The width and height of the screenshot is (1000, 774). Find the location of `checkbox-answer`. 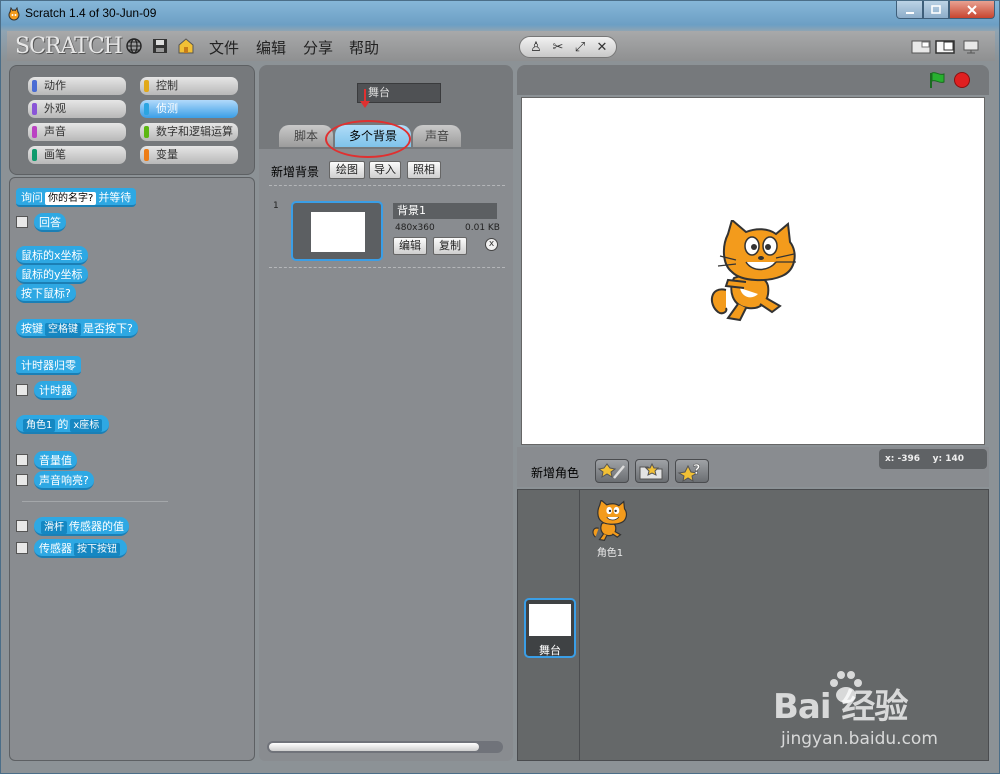

checkbox-answer is located at coordinates (22, 222).